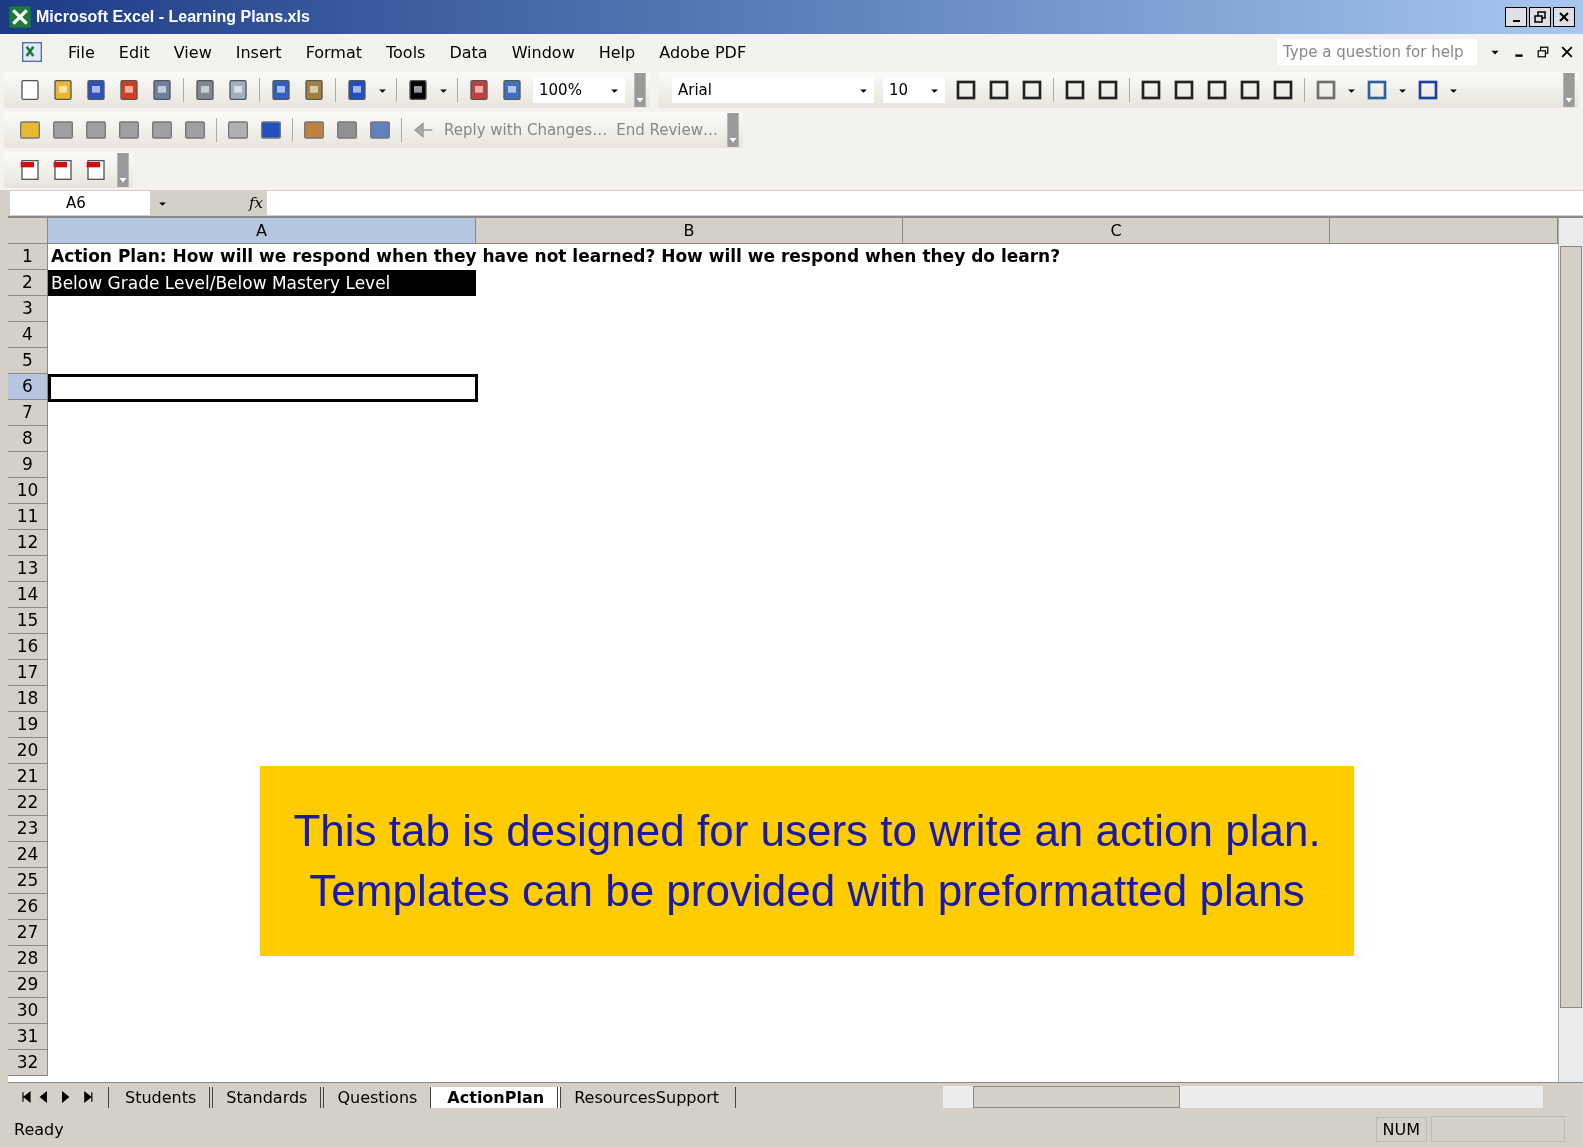 Image resolution: width=1583 pixels, height=1147 pixels. Describe the element at coordinates (267, 1097) in the screenshot. I see `sheet-tab: Standards` at that location.